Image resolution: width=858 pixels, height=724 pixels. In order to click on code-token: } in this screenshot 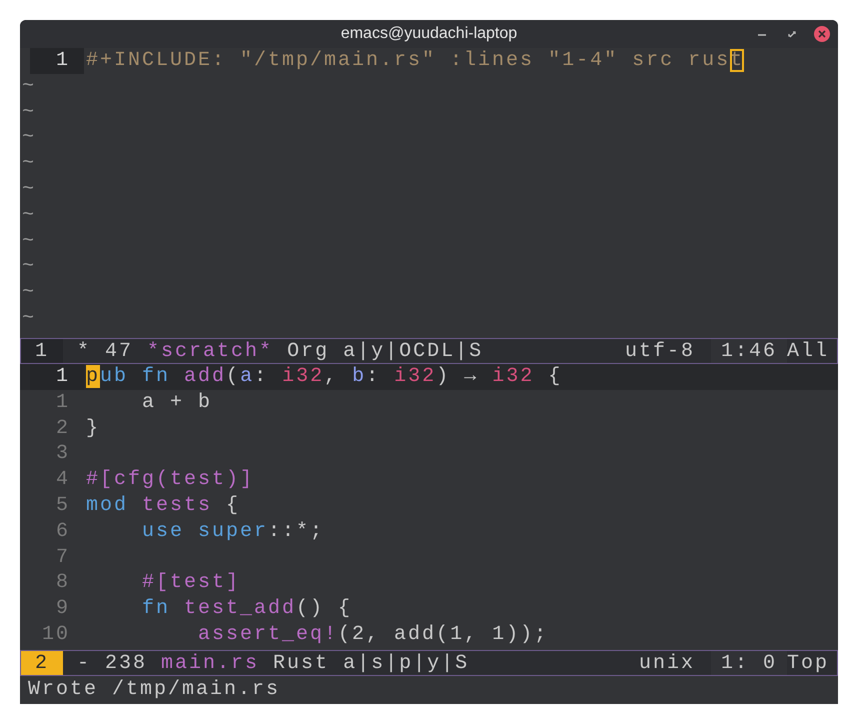, I will do `click(93, 428)`.